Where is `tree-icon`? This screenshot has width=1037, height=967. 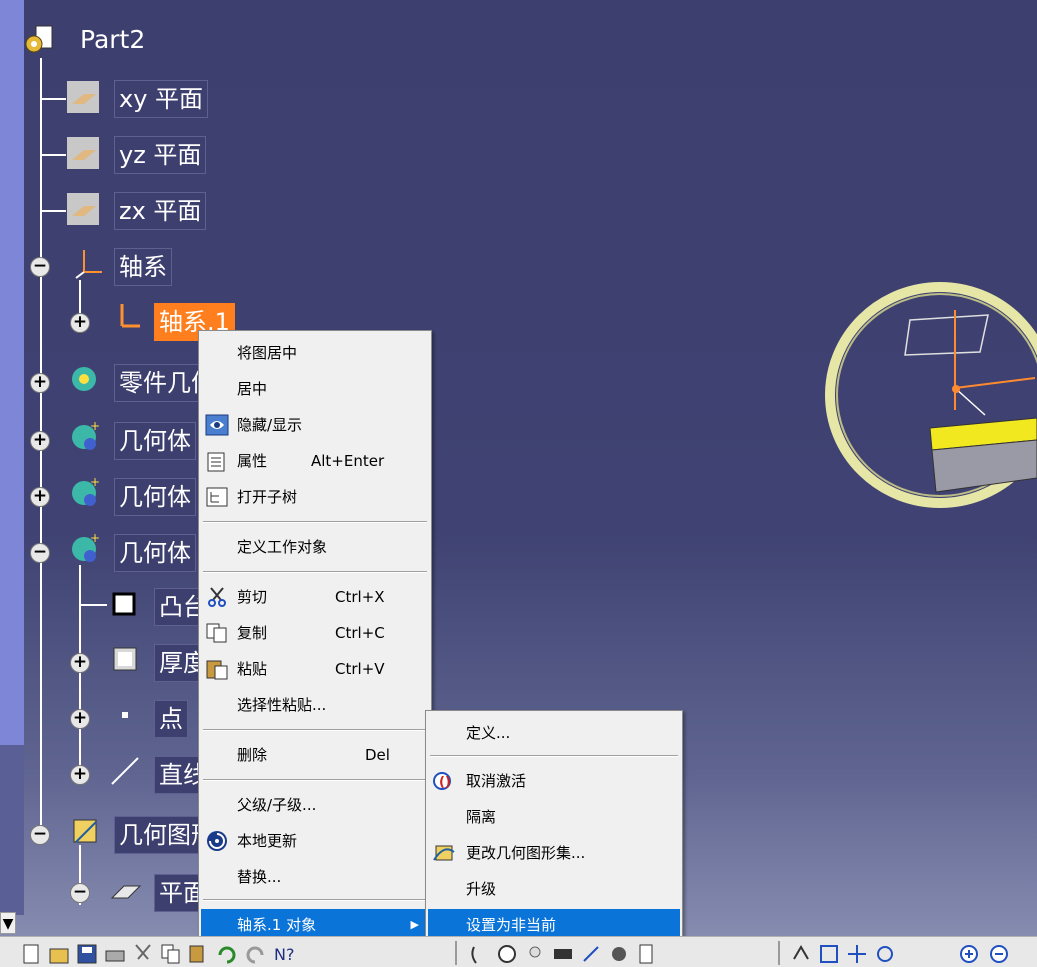 tree-icon is located at coordinates (647, 954).